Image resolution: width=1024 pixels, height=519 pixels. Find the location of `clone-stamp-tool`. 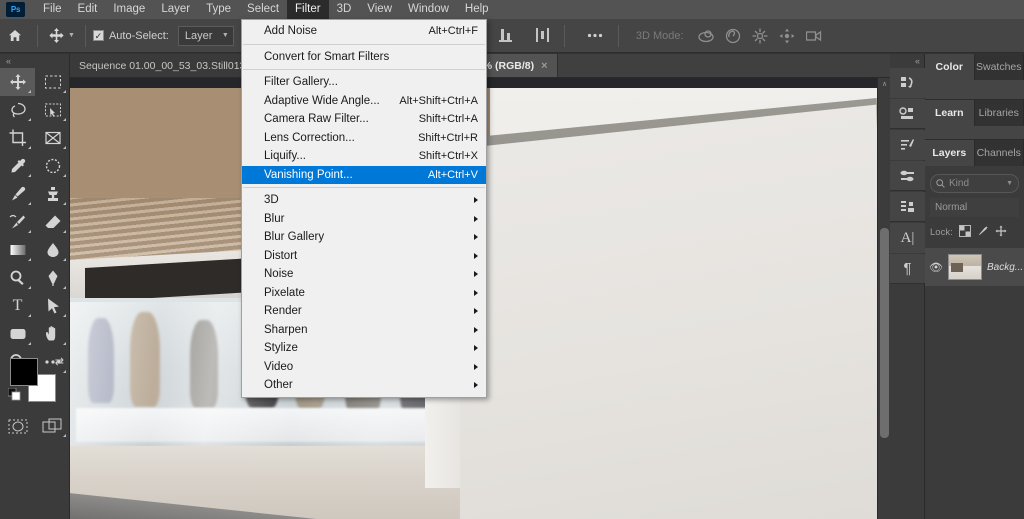

clone-stamp-tool is located at coordinates (52, 194).